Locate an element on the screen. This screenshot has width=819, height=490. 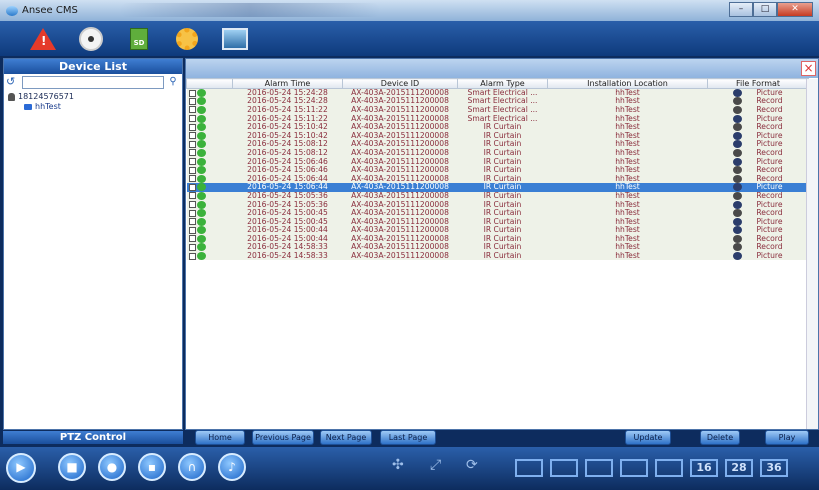
back-icon: ↺ is located at coordinates (13, 82).